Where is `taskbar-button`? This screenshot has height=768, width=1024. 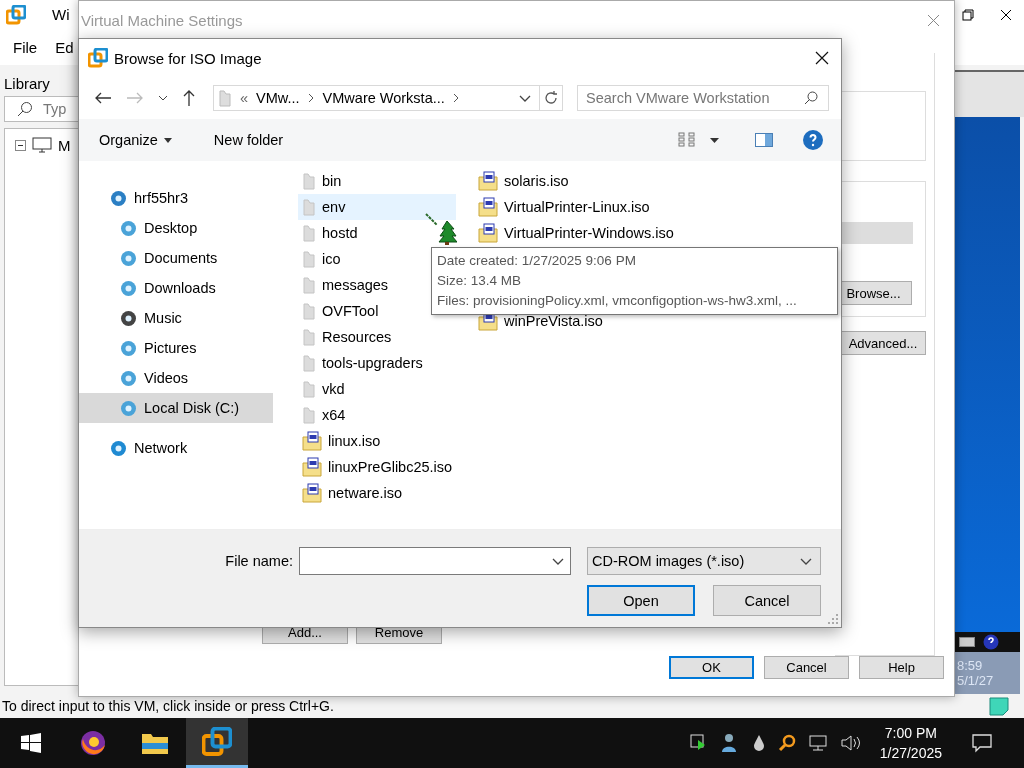
taskbar-button is located at coordinates (217, 743).